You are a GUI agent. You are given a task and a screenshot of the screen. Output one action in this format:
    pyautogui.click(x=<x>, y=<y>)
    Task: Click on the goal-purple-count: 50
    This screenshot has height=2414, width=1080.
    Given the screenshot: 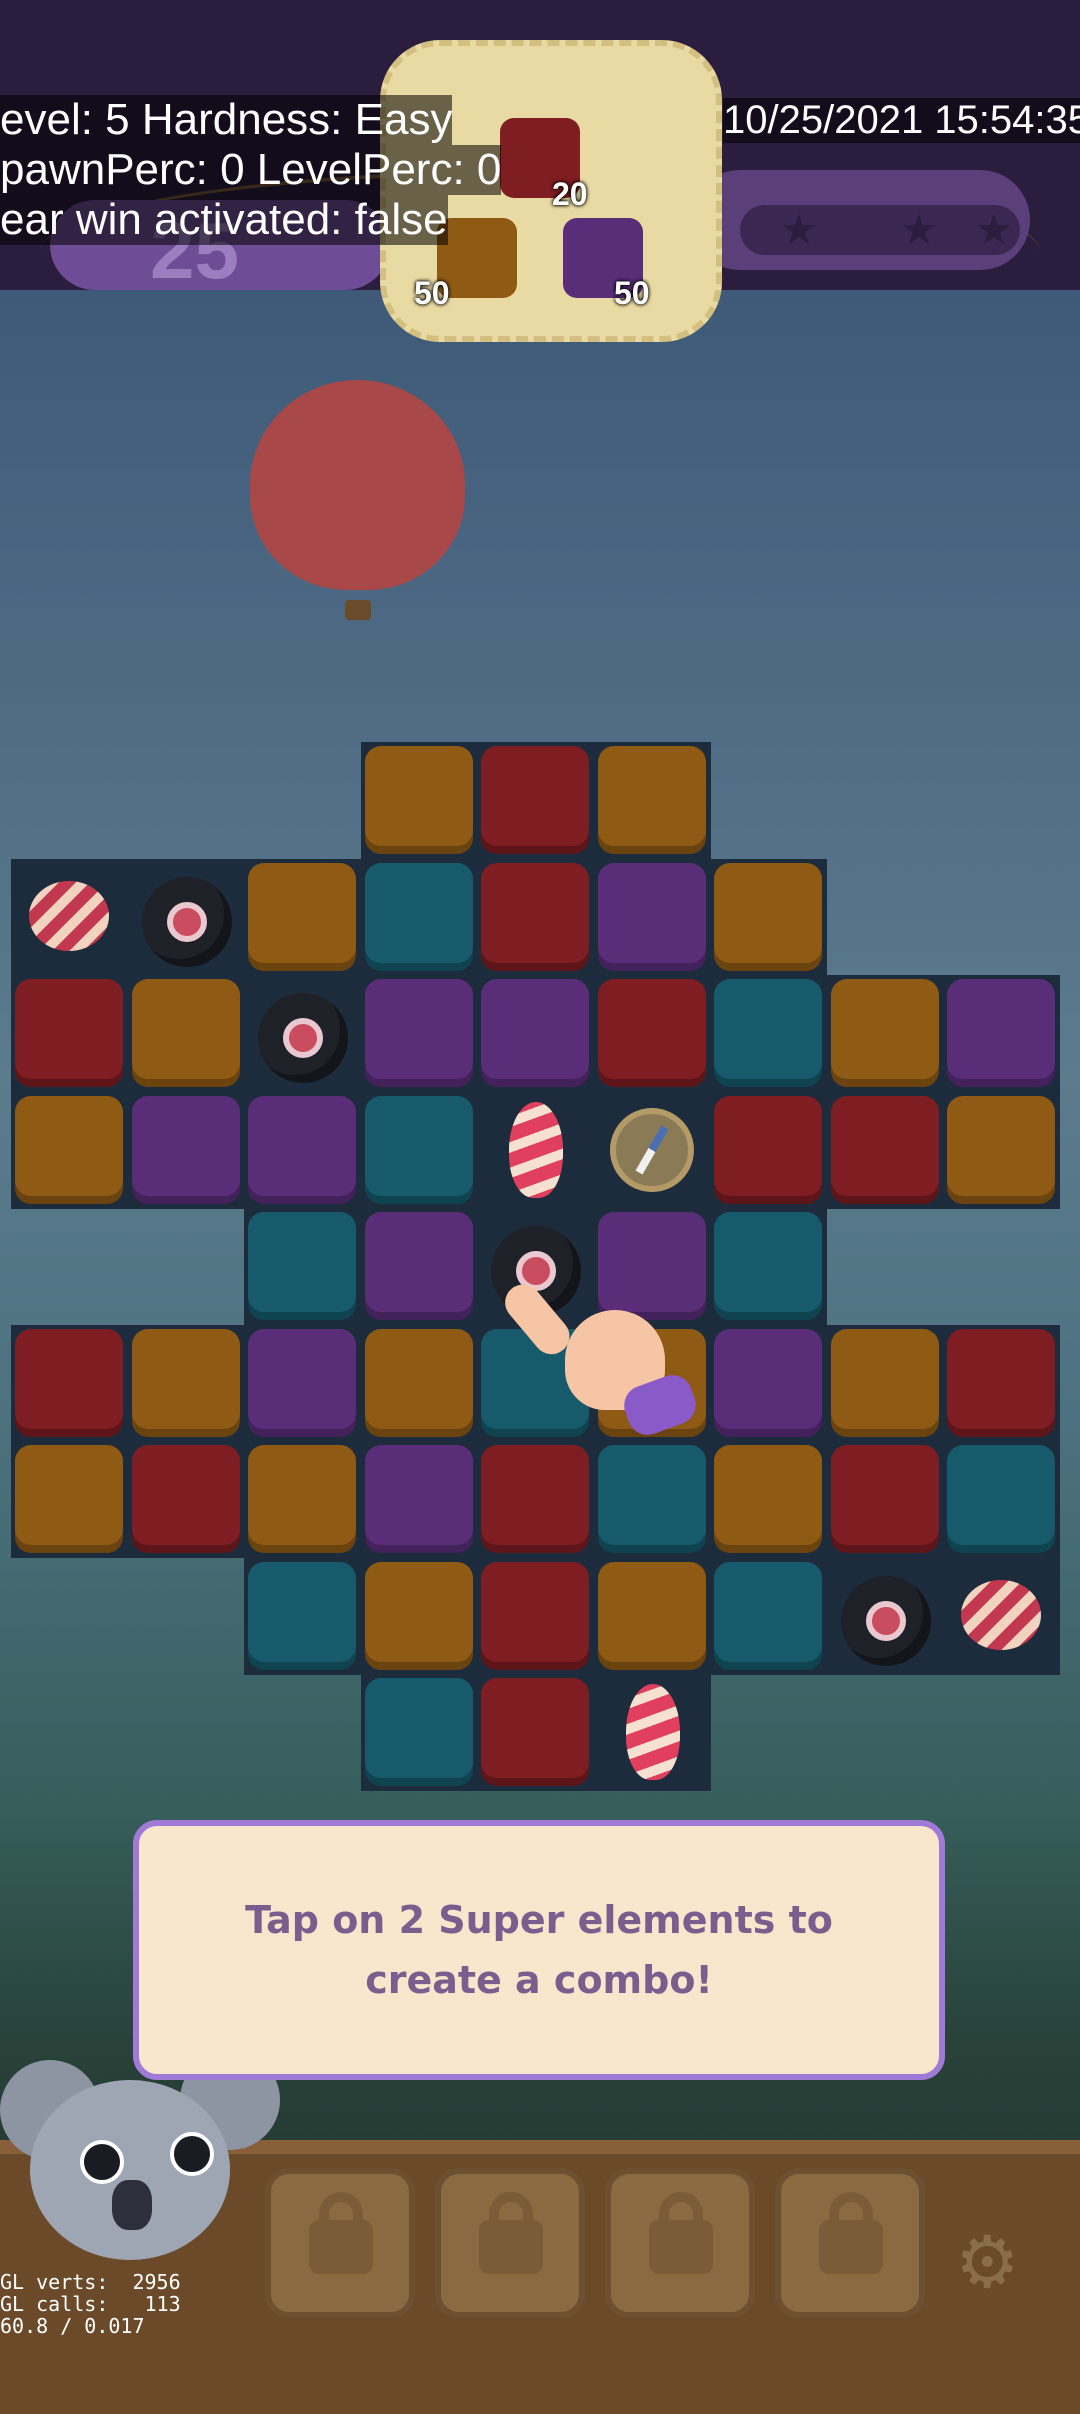 What is the action you would take?
    pyautogui.click(x=632, y=293)
    